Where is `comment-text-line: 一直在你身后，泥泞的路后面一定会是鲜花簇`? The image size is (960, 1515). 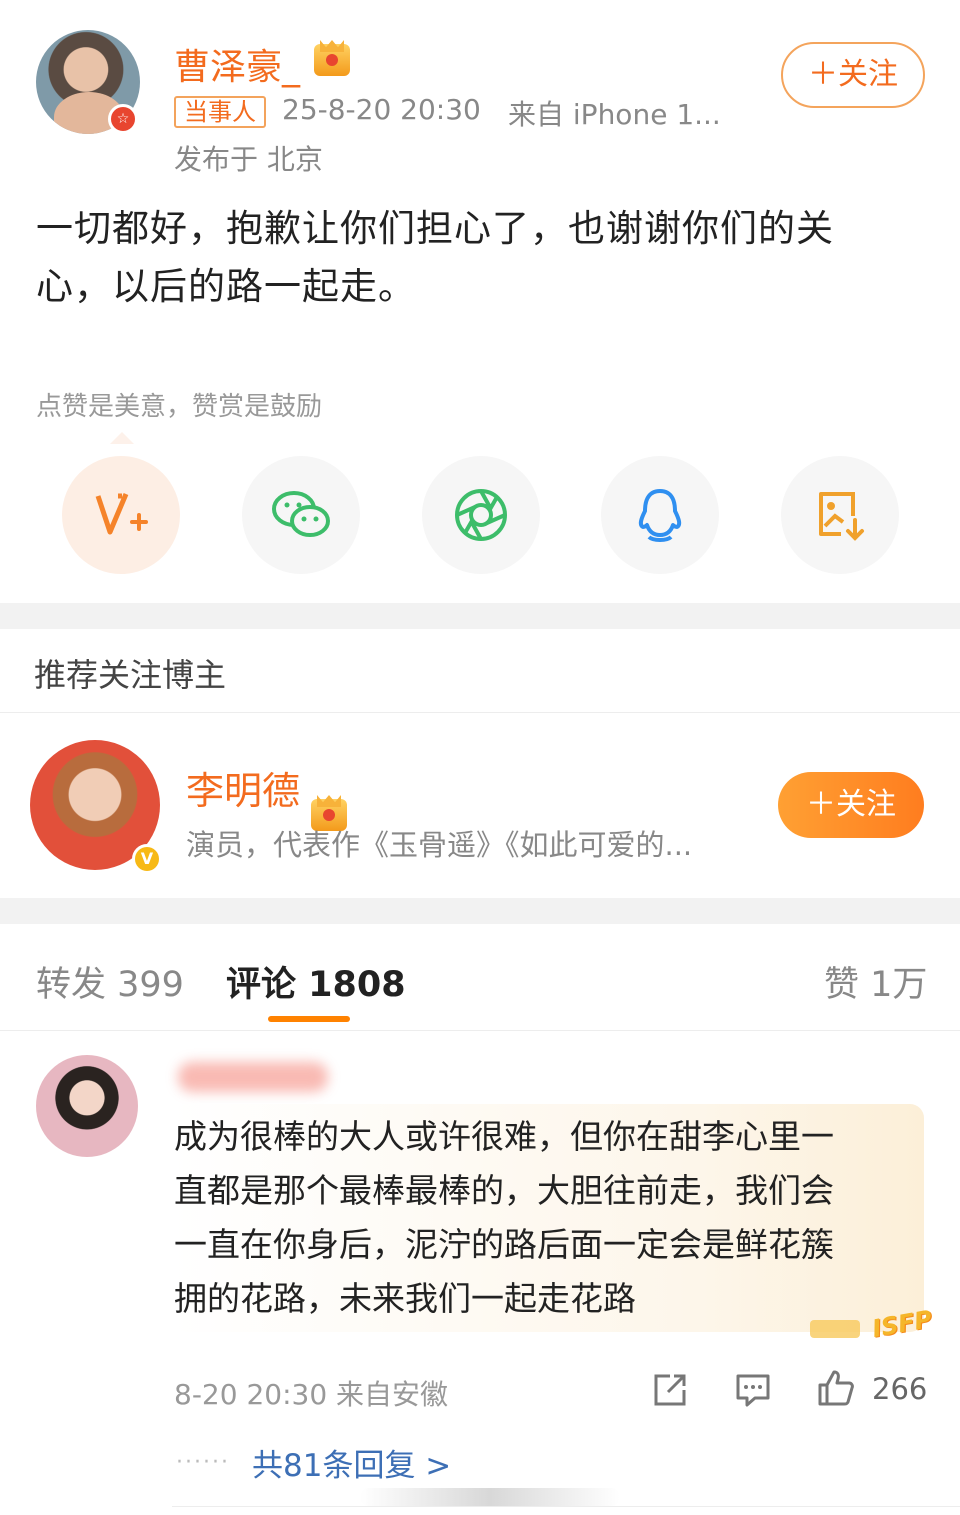
comment-text-line: 一直在你身后，泥泞的路后面一定会是鲜花簇 is located at coordinates (504, 1244).